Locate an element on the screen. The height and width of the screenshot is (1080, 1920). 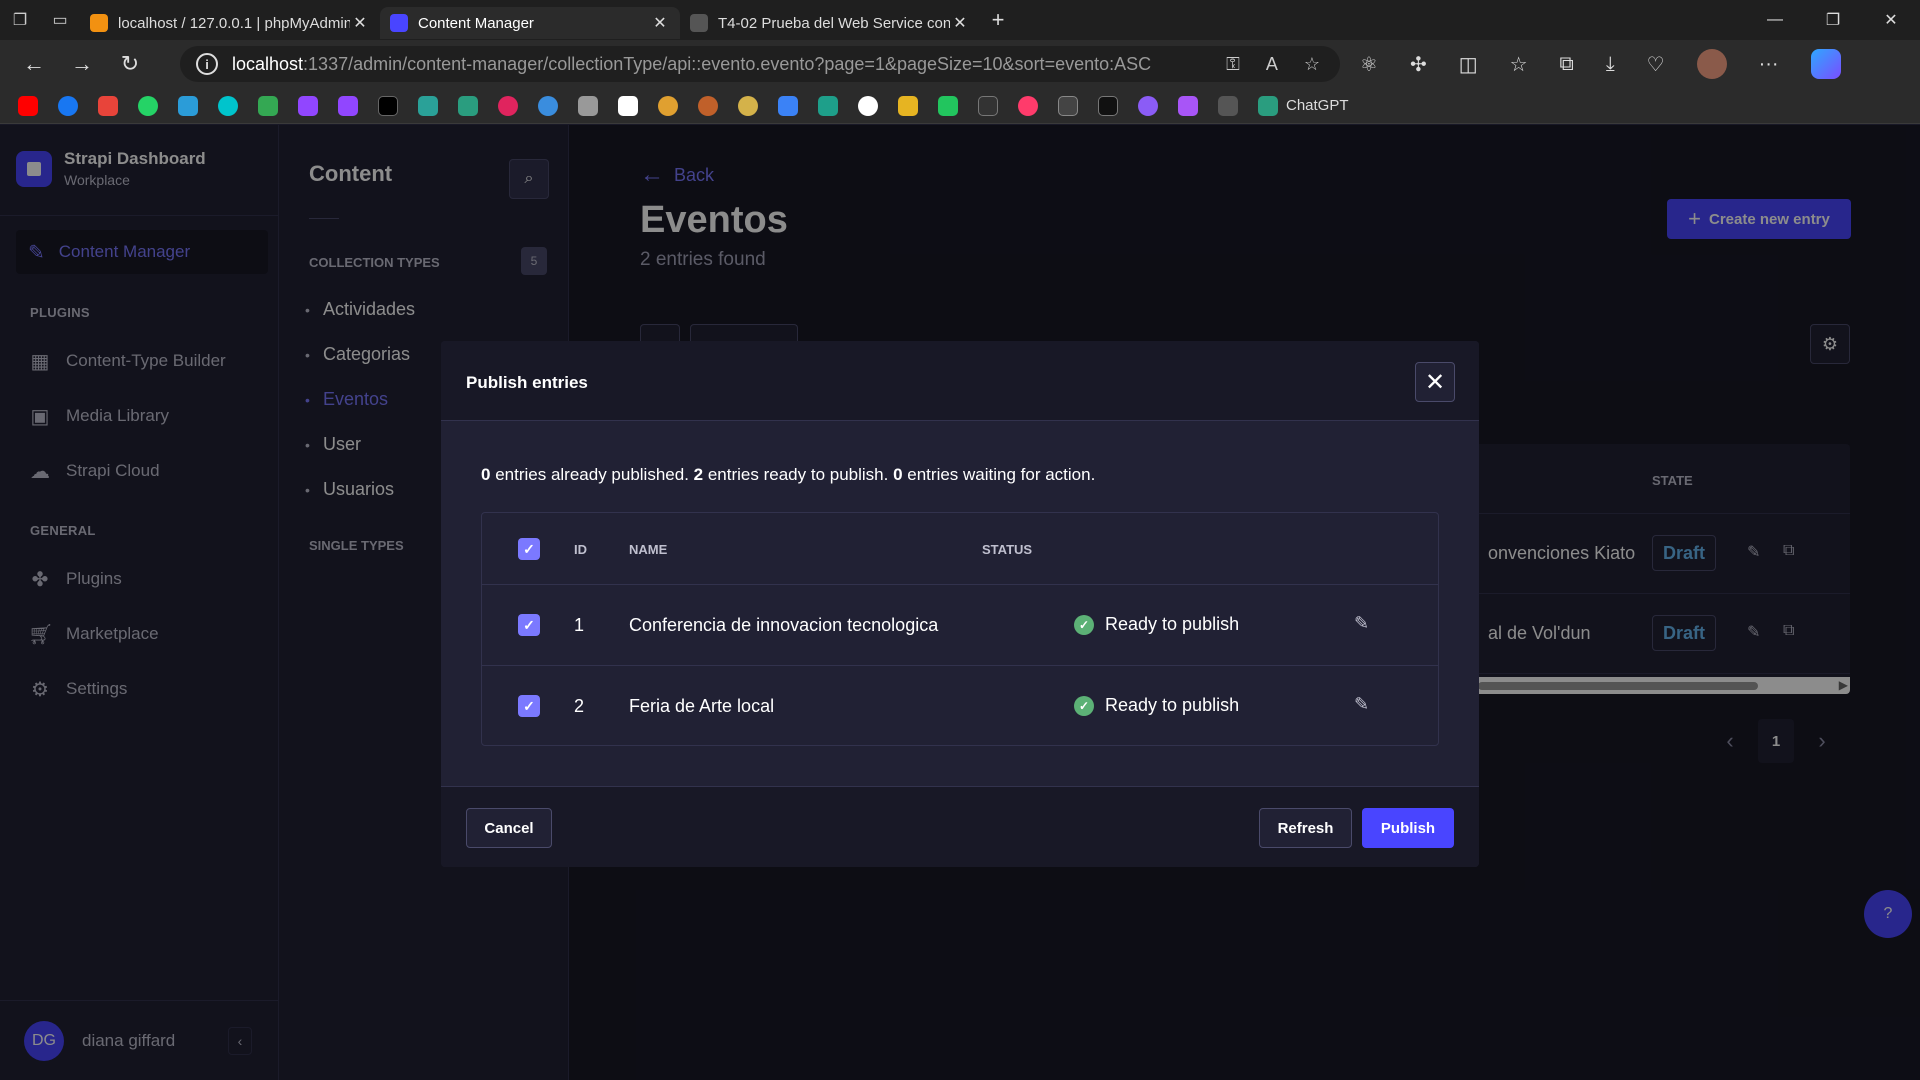
minimize-icon: — is located at coordinates (1775, 20).